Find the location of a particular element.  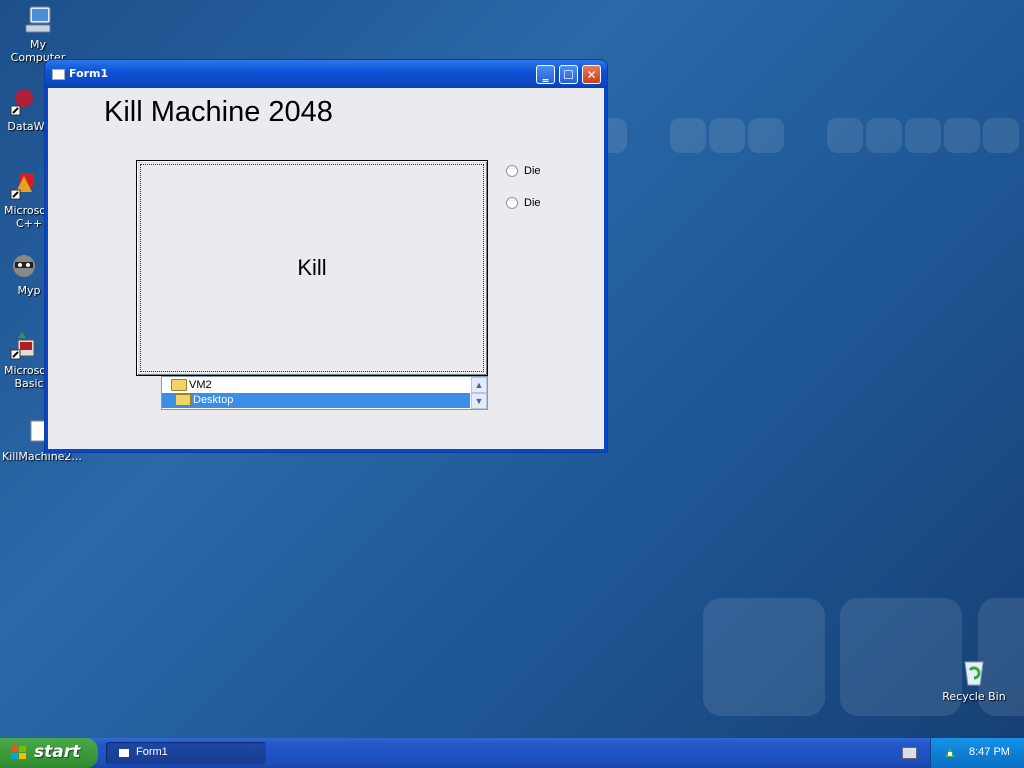

chevron-down-icon: ▼ is located at coordinates (479, 401).